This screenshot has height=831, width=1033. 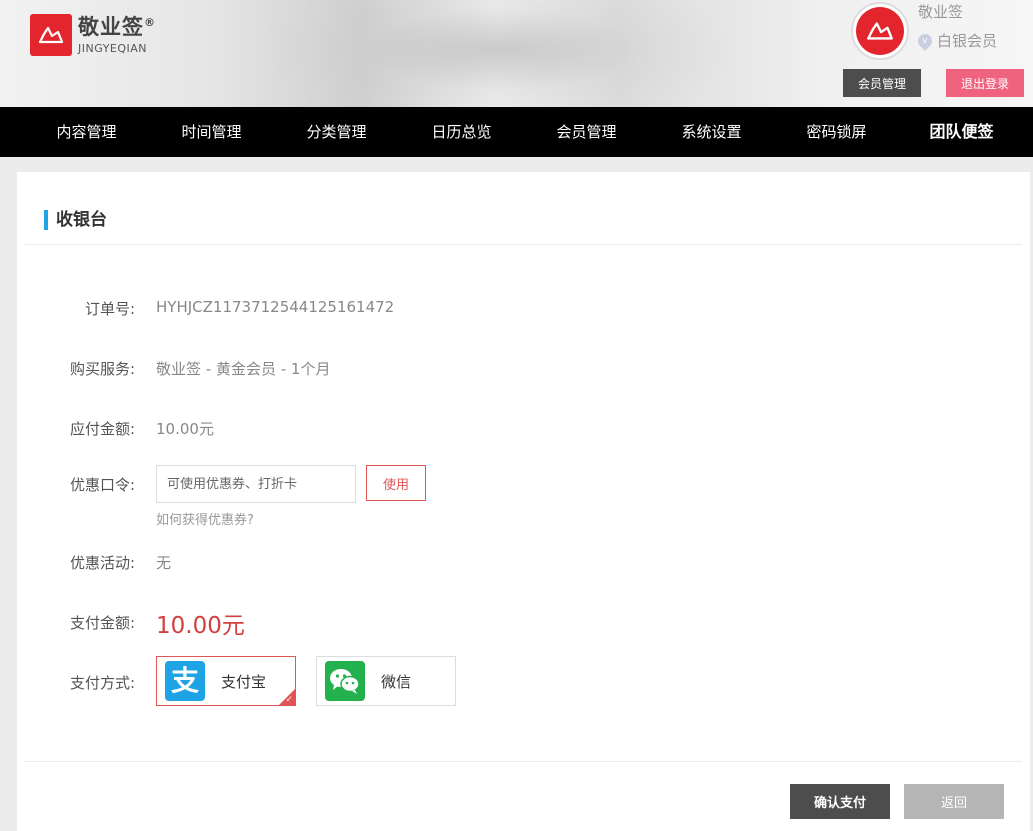 I want to click on logo: 敬业签® JINGYEQIAN, so click(x=93, y=35).